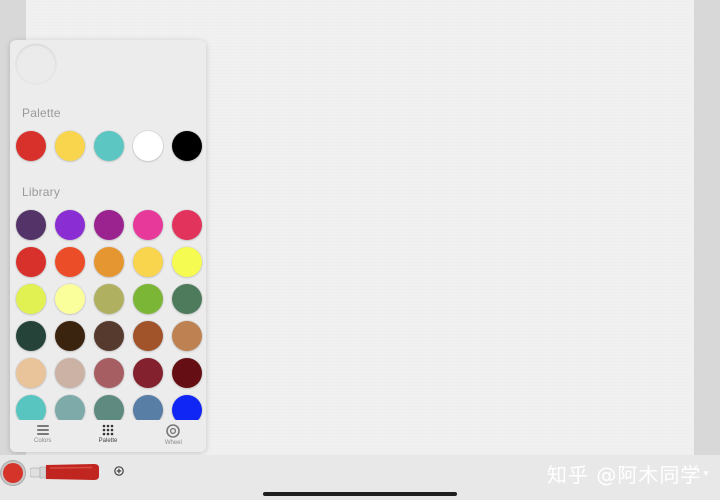 The height and width of the screenshot is (500, 720). What do you see at coordinates (42, 436) in the screenshot?
I see `tab-colors: Colors` at bounding box center [42, 436].